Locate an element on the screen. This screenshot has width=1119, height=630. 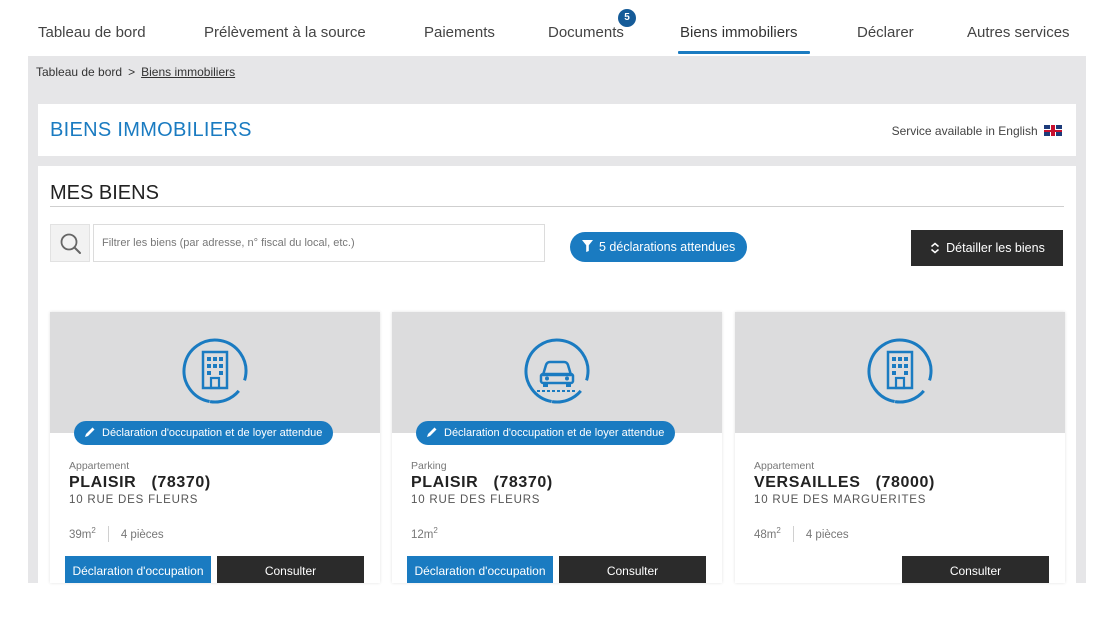
detail-properties-label: Détailler les biens is located at coordinates (995, 248).